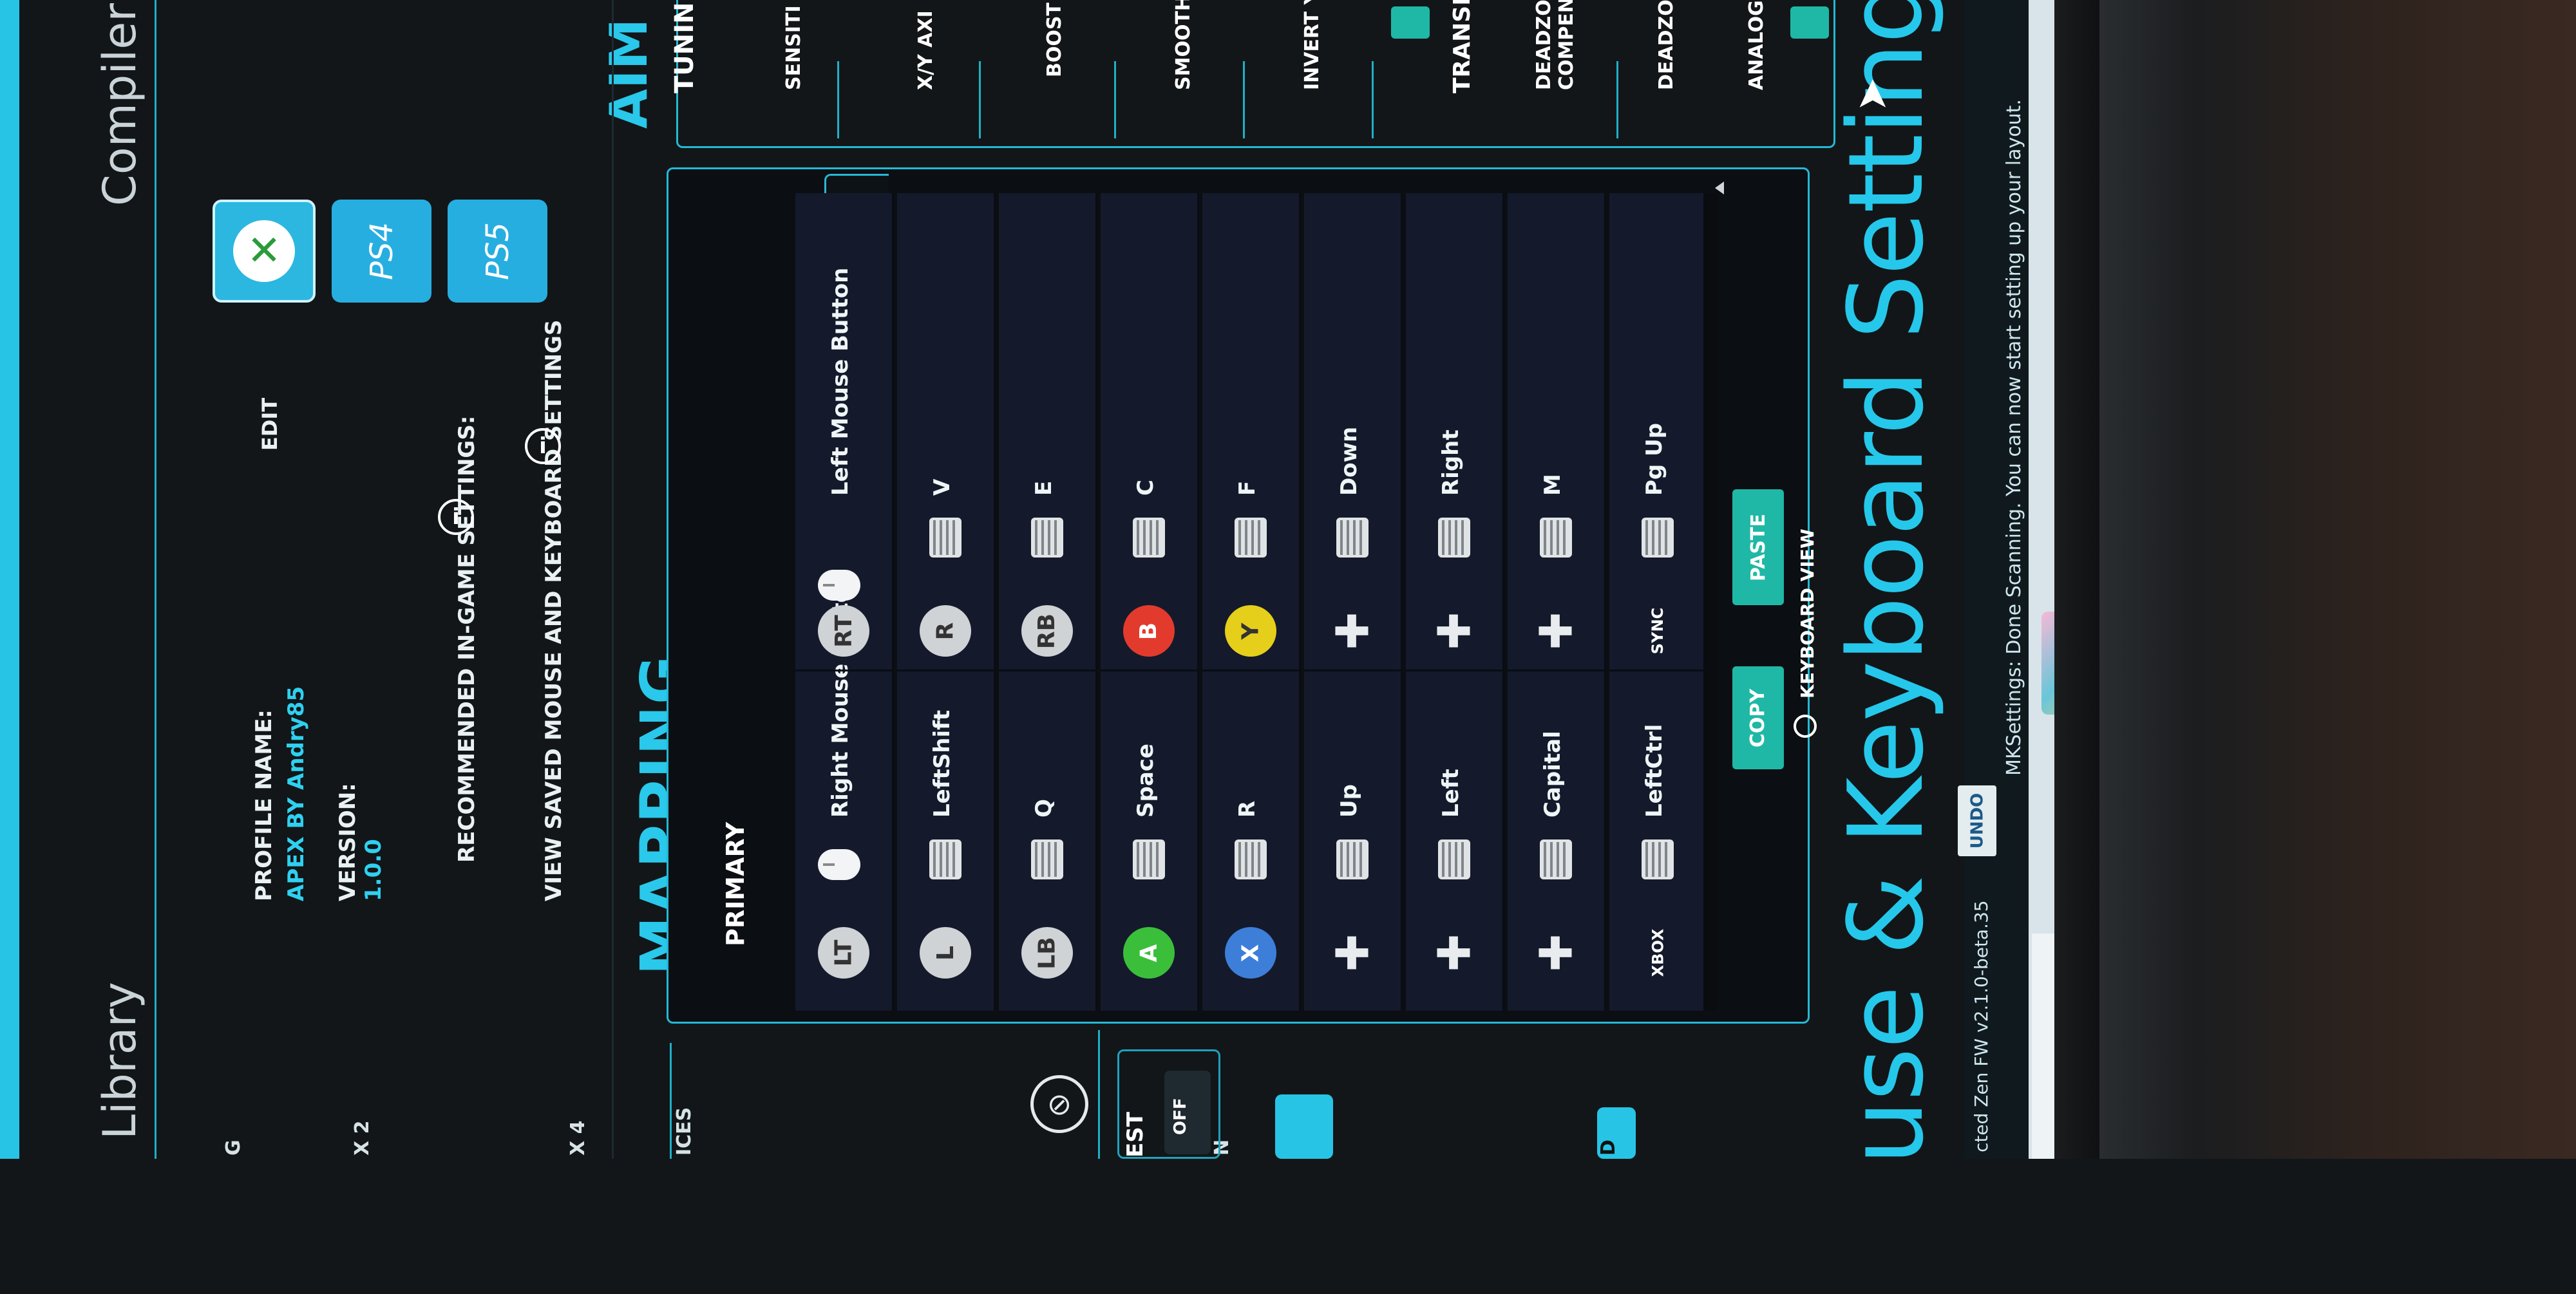  What do you see at coordinates (945, 631) in the screenshot?
I see `controller-button-label: R` at bounding box center [945, 631].